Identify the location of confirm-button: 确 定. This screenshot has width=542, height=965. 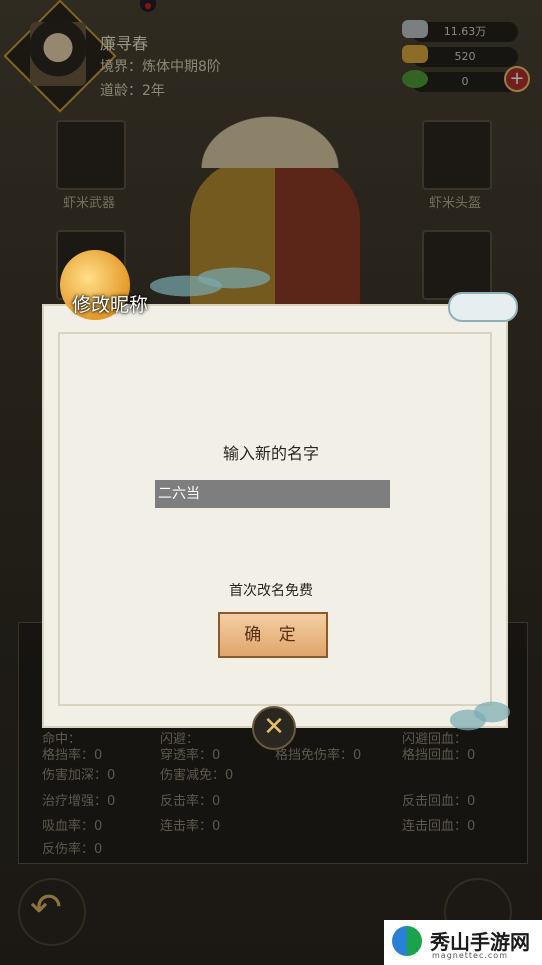
(273, 635).